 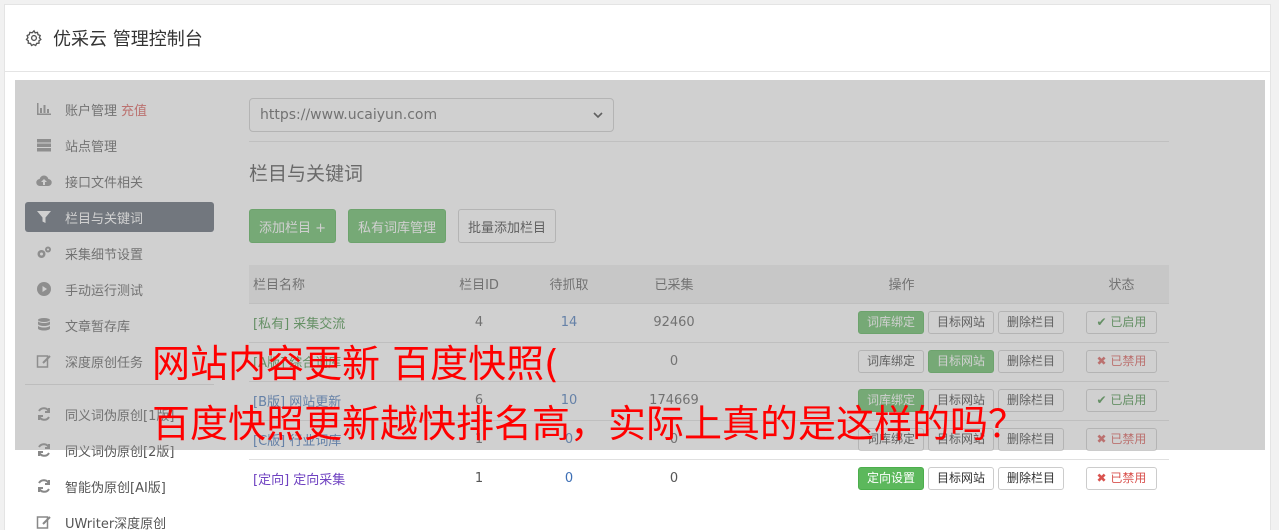 I want to click on gear-icon, so click(x=33, y=38).